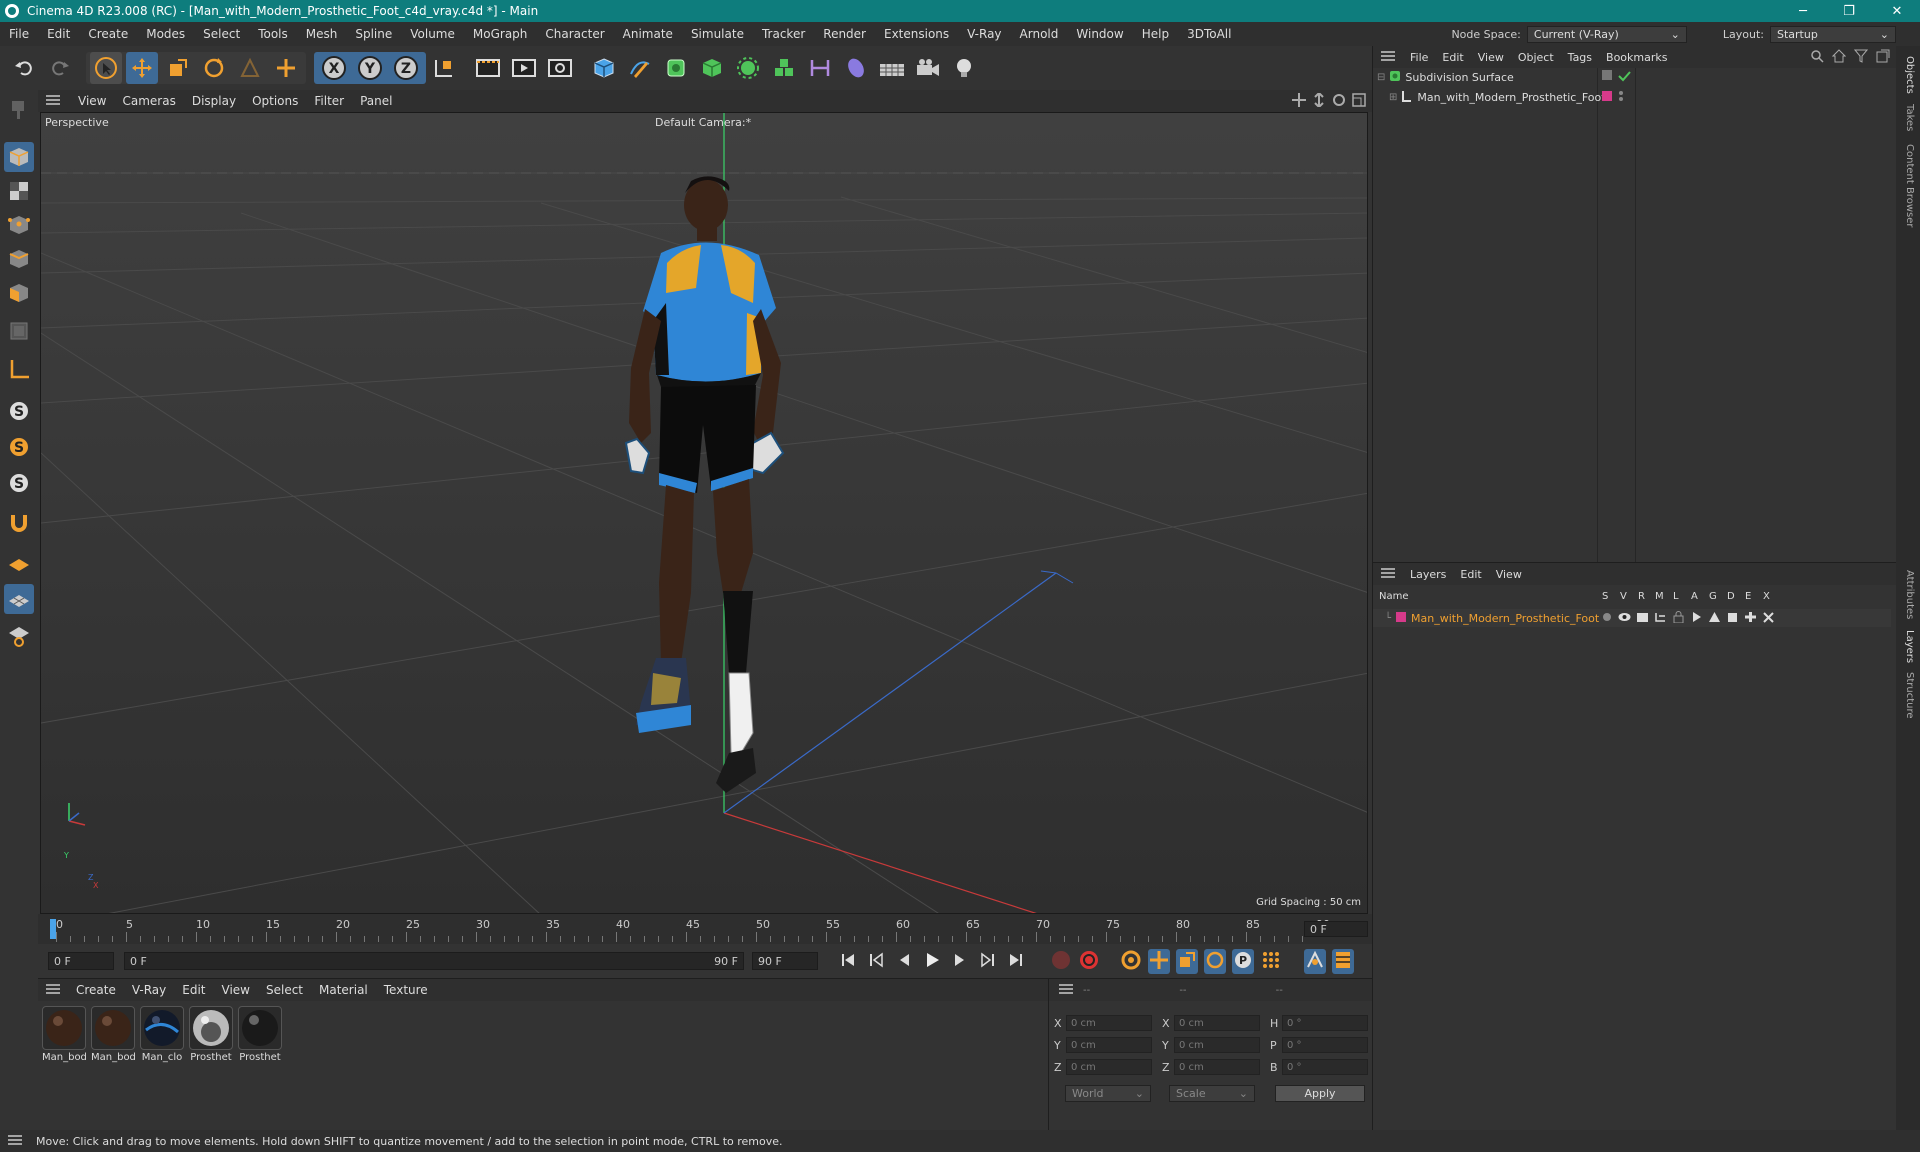 Image resolution: width=1920 pixels, height=1152 pixels. What do you see at coordinates (1748, 596) in the screenshot?
I see `column-expressions: E` at bounding box center [1748, 596].